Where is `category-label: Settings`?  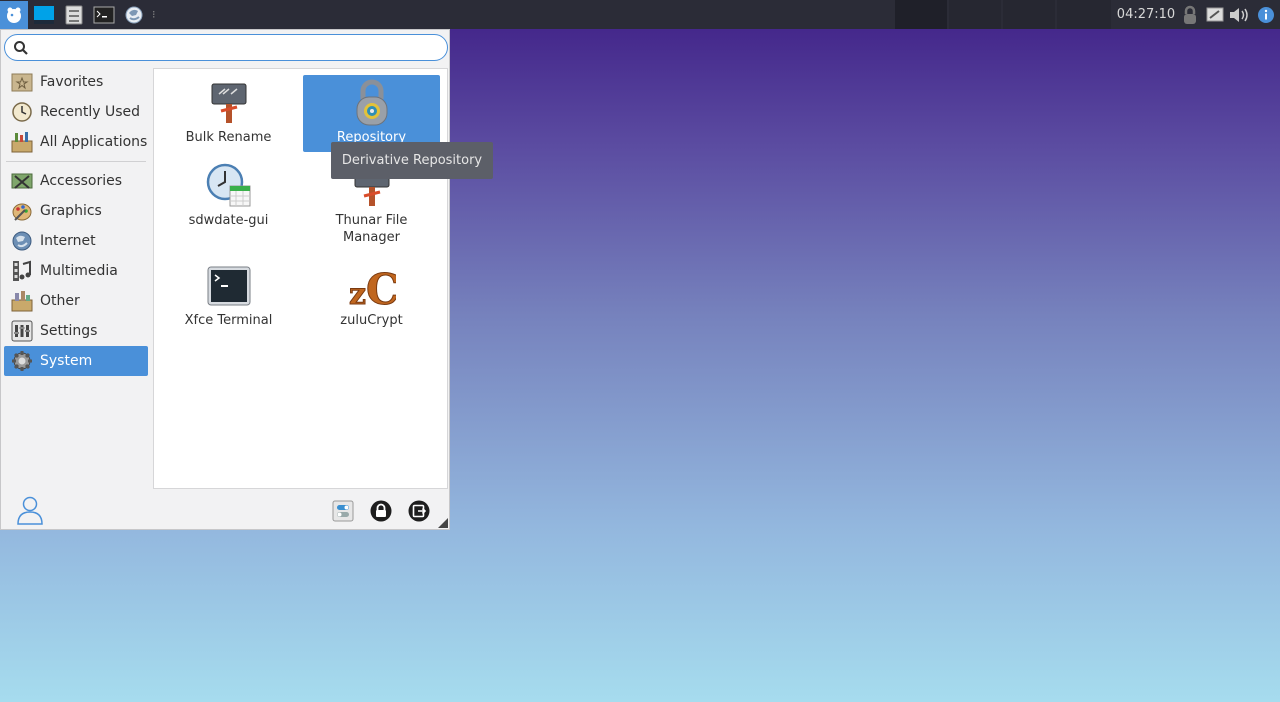 category-label: Settings is located at coordinates (69, 331).